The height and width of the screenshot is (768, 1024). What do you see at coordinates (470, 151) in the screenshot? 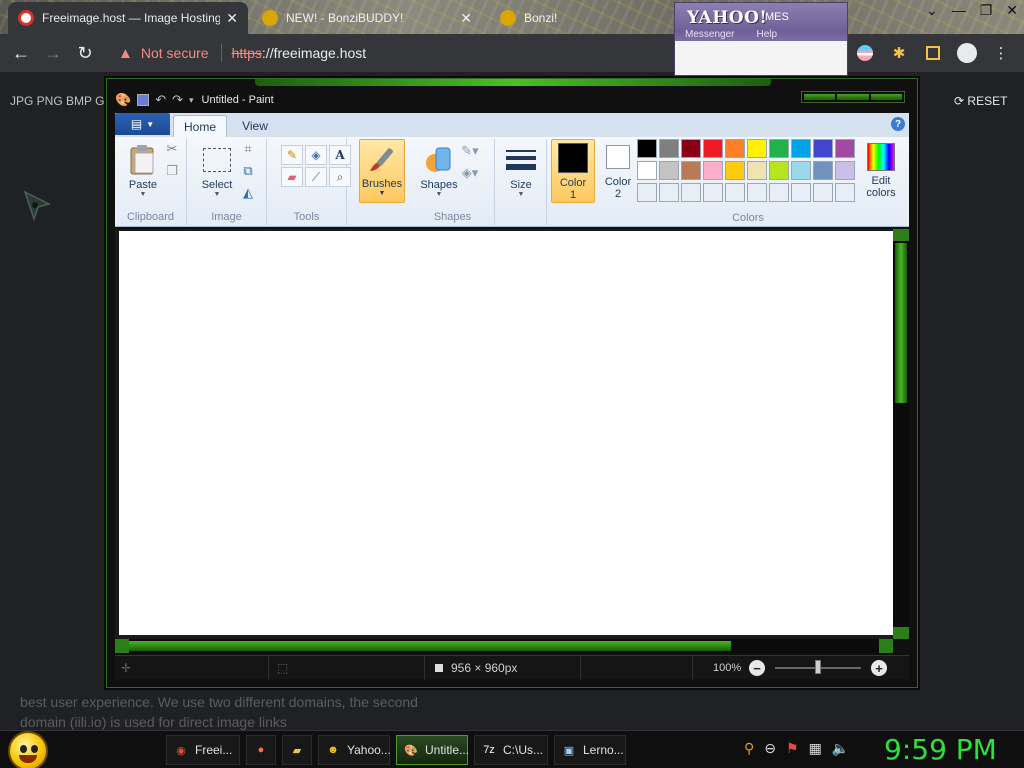
I see `outline-icon: ✎▾` at bounding box center [470, 151].